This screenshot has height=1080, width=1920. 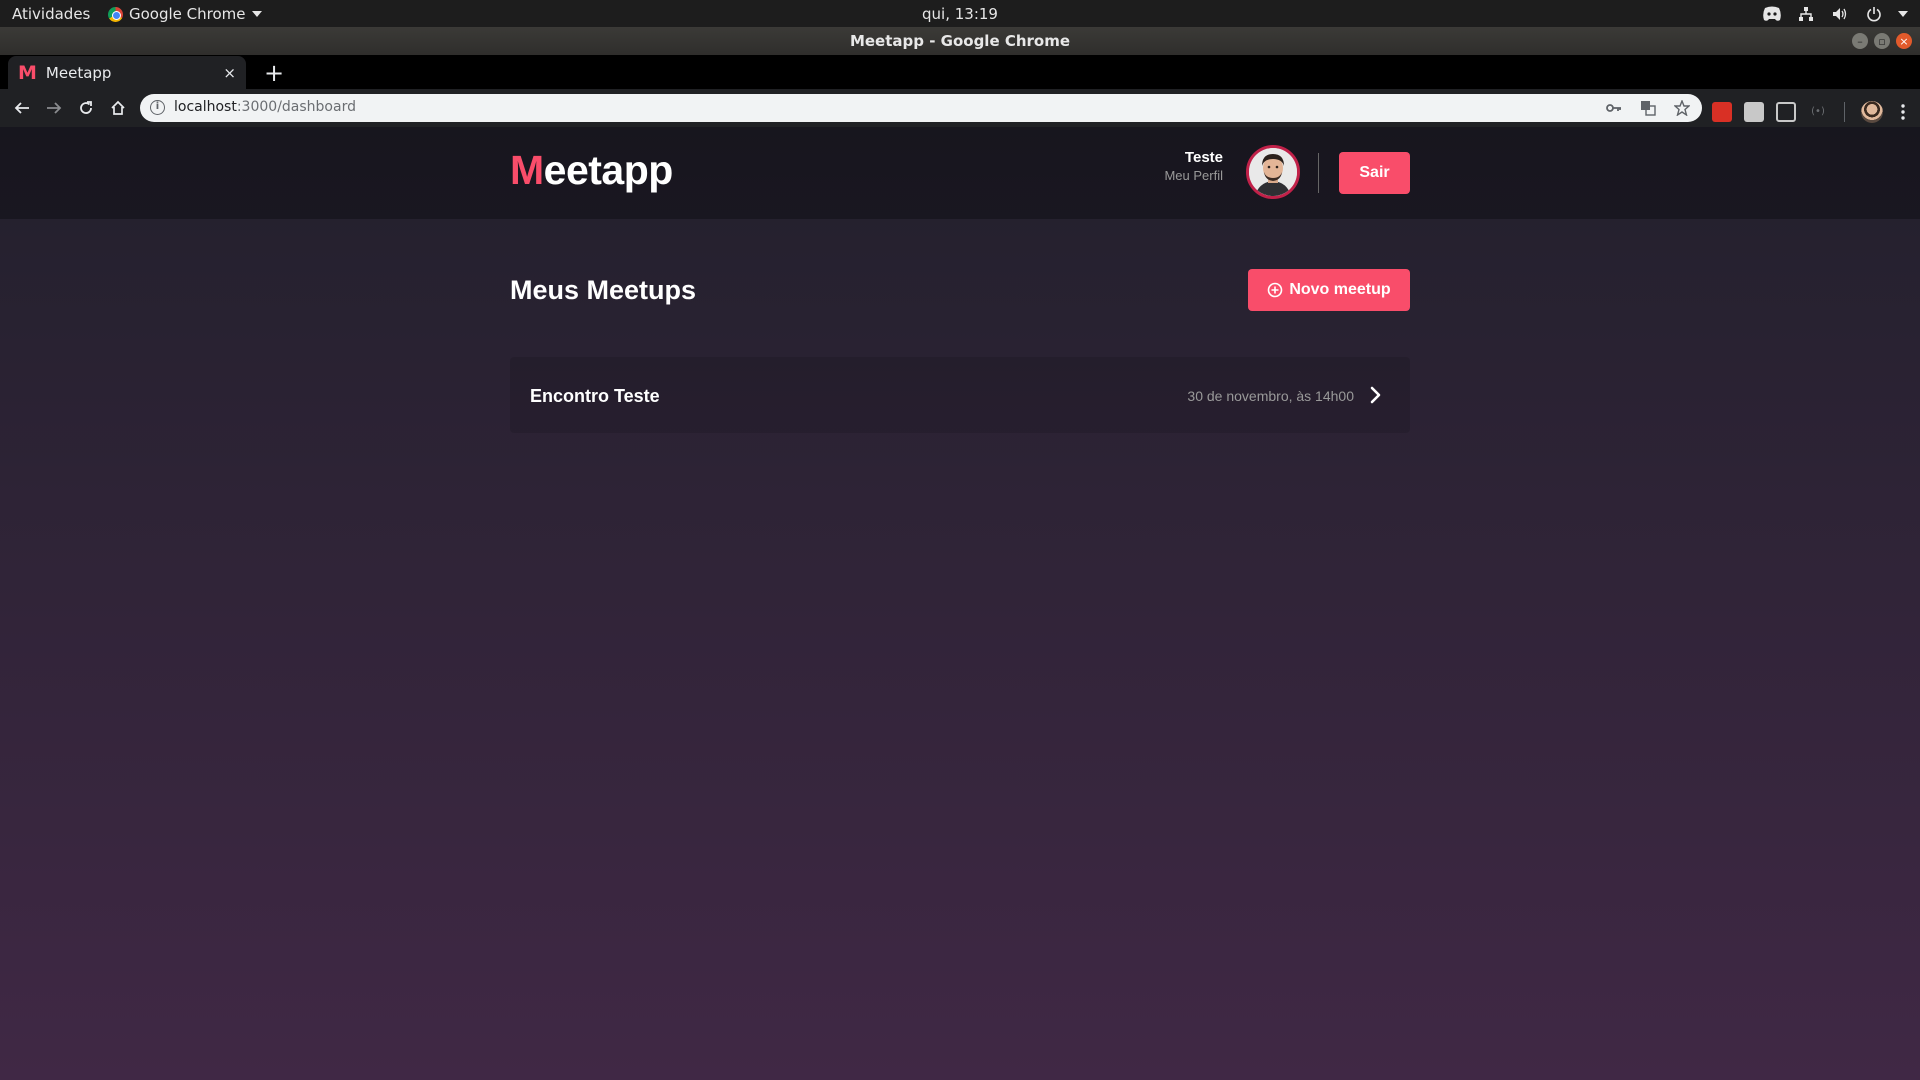 What do you see at coordinates (296, 107) in the screenshot?
I see `url-path: :3000/dashboard` at bounding box center [296, 107].